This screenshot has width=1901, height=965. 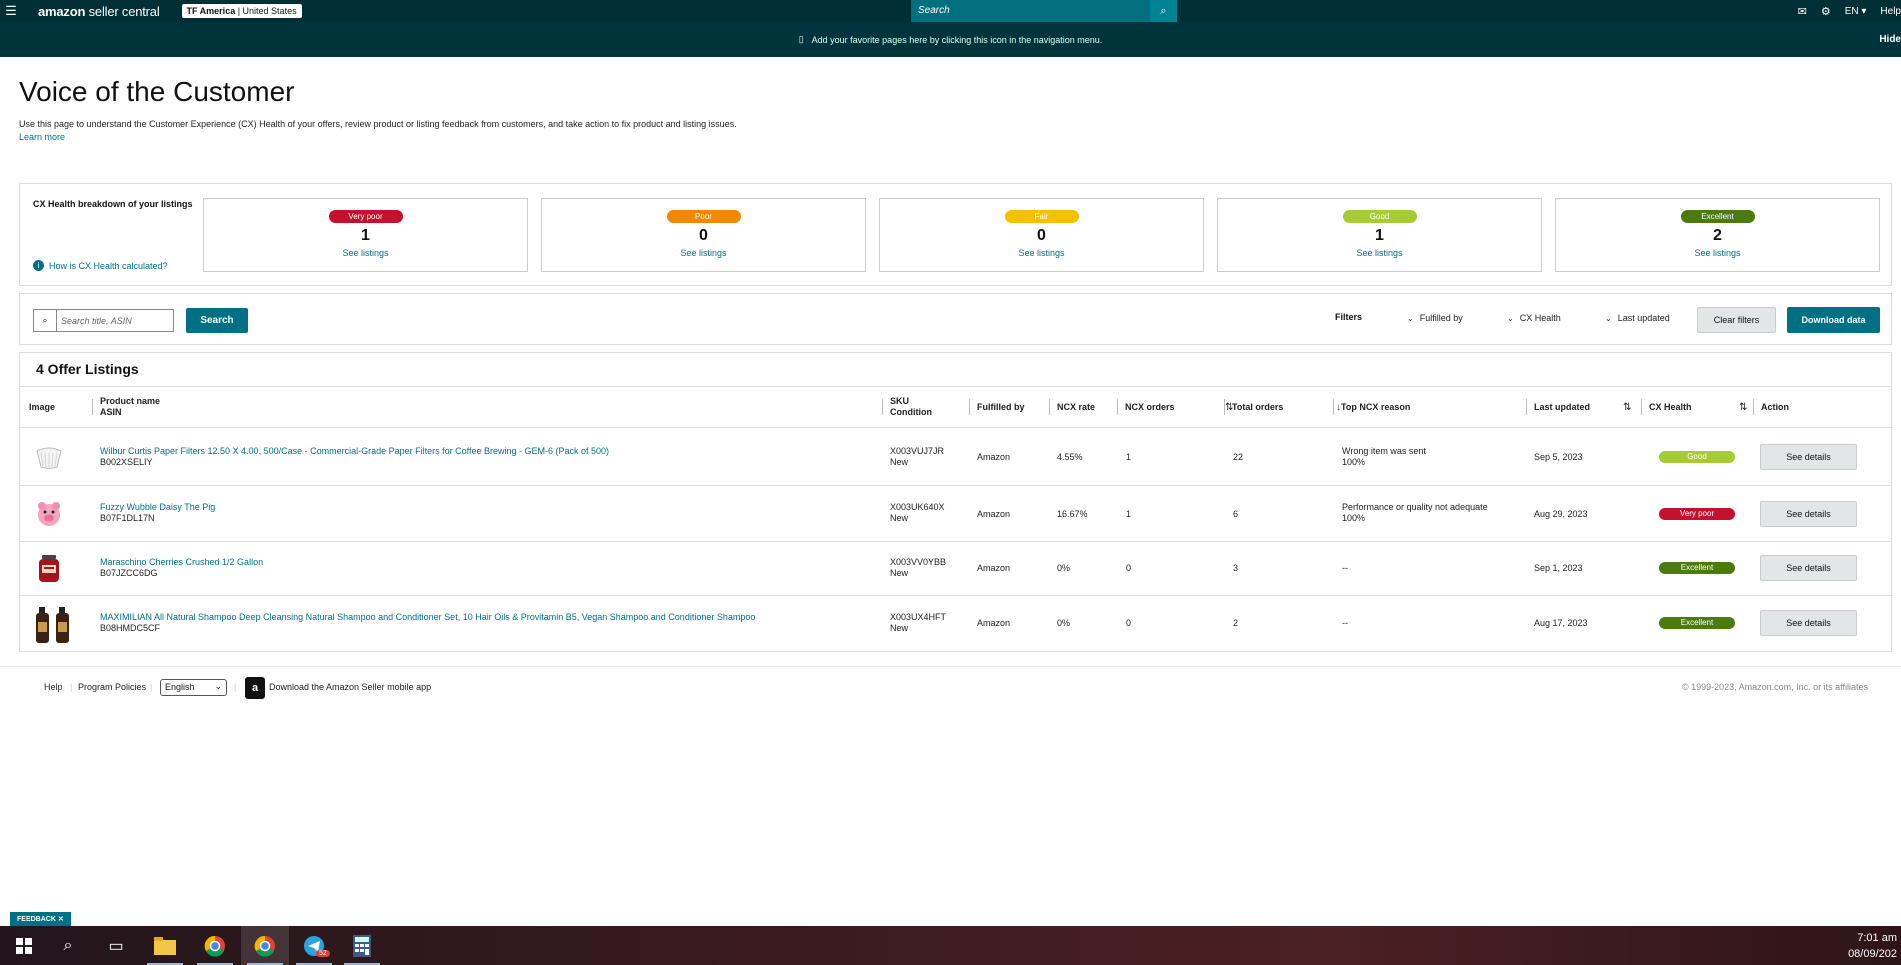 What do you see at coordinates (1072, 407) in the screenshot?
I see `col-ncx-rate: NCX rate` at bounding box center [1072, 407].